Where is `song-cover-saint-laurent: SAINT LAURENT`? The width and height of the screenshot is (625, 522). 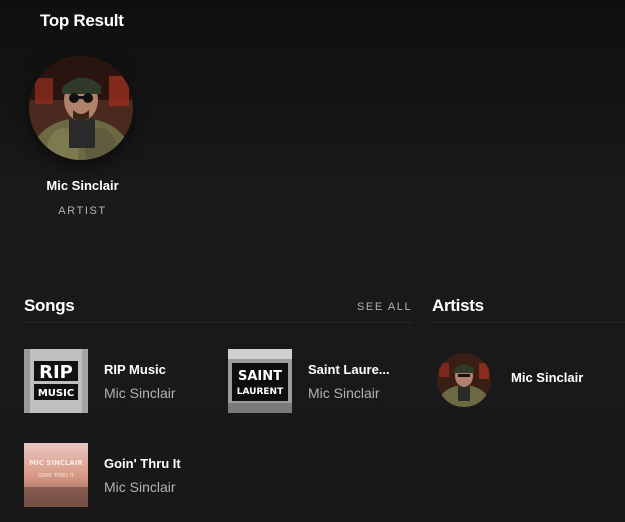
song-cover-saint-laurent: SAINT LAURENT is located at coordinates (260, 381).